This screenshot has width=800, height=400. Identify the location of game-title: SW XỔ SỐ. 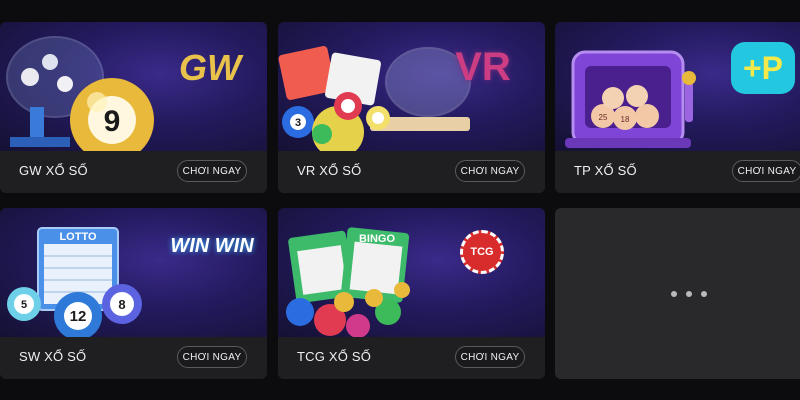
(53, 356).